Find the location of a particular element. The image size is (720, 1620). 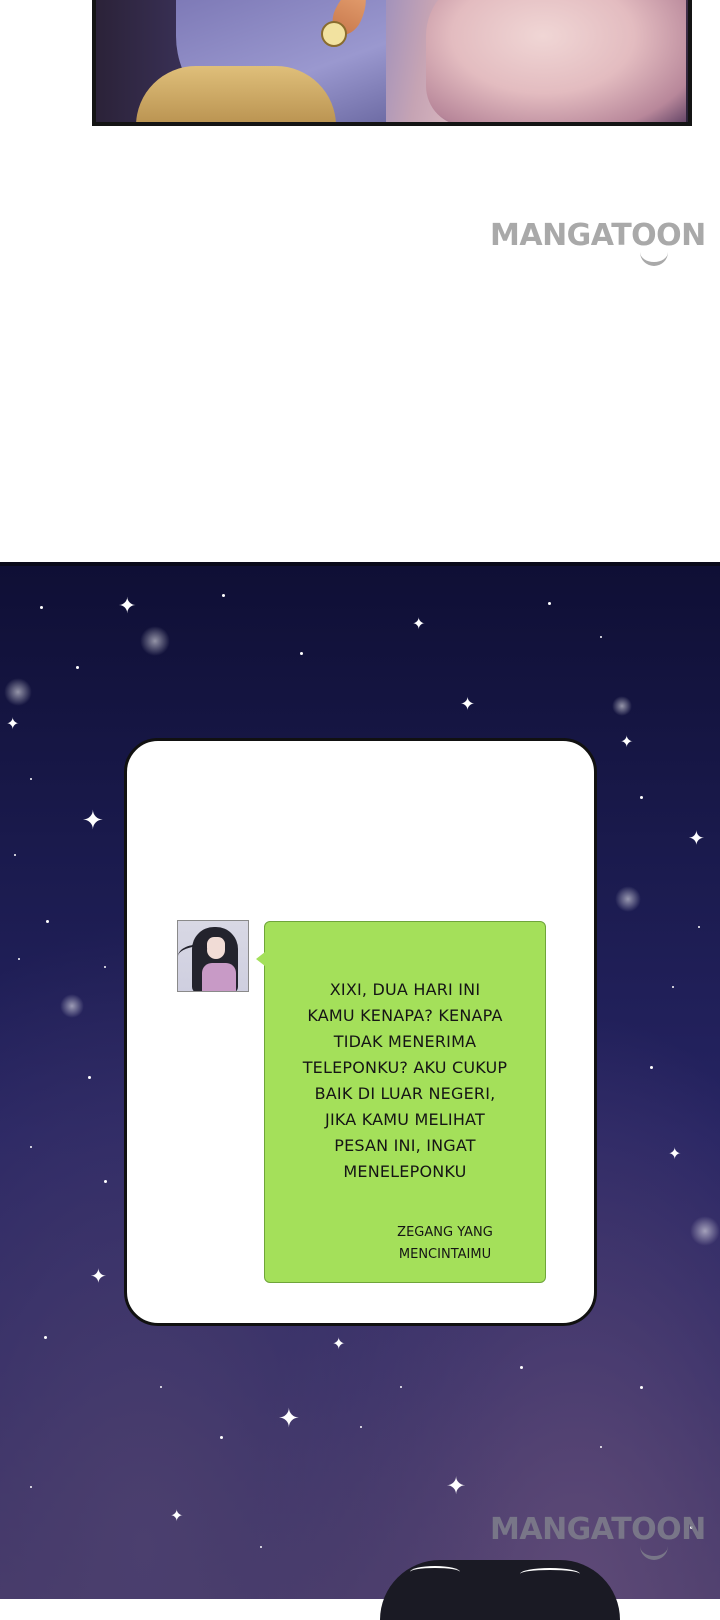

message-signature: ZEGANG YANG MENCINTAIMU is located at coordinates (445, 1243).